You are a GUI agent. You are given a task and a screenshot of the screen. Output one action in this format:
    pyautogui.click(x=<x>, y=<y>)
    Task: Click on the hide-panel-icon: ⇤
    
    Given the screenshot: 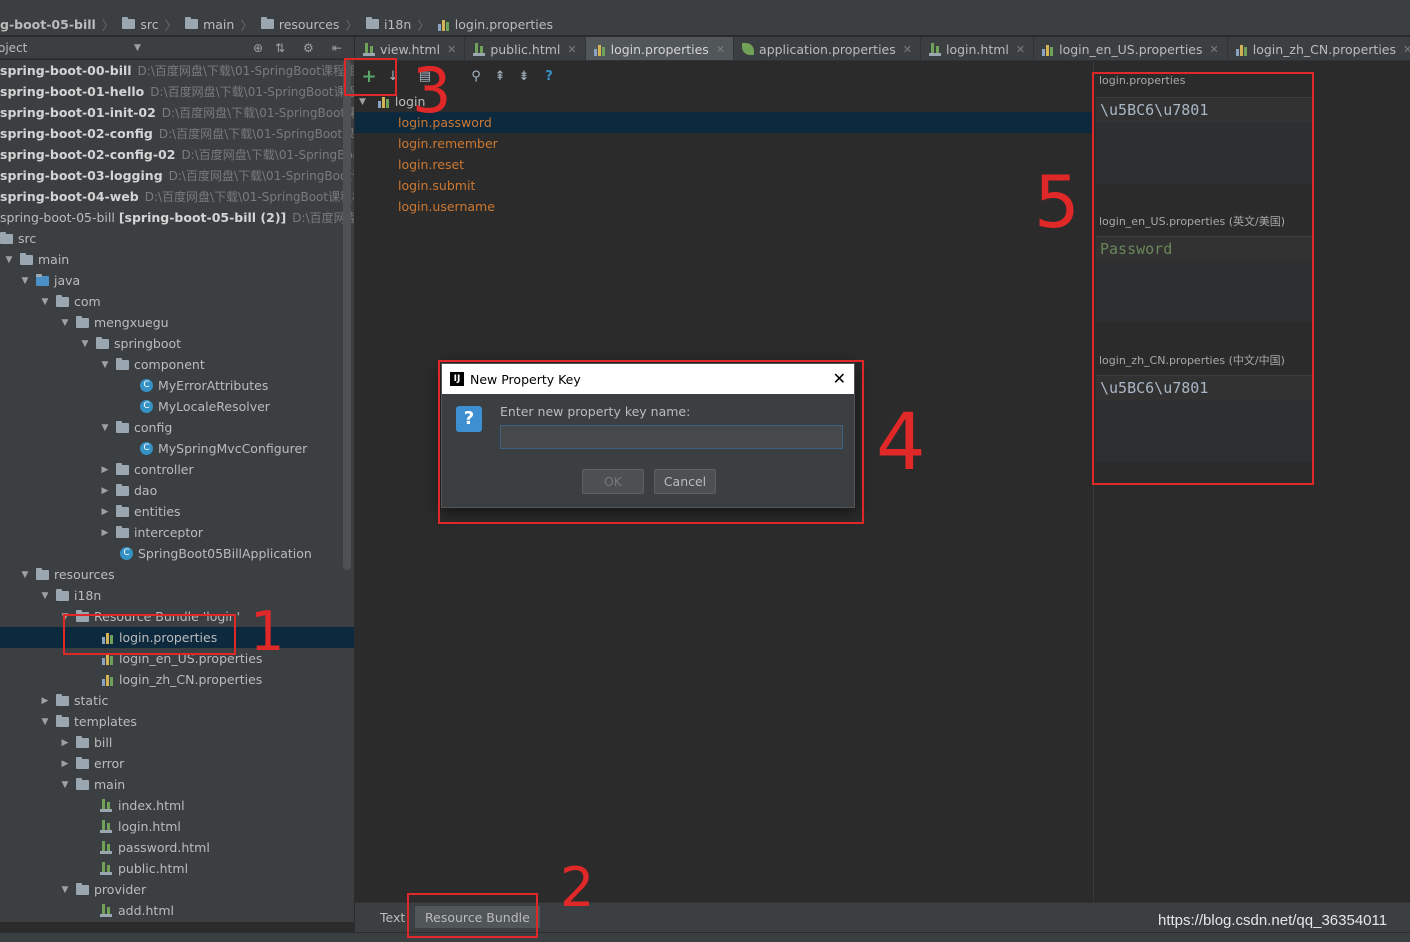 What is the action you would take?
    pyautogui.click(x=337, y=48)
    